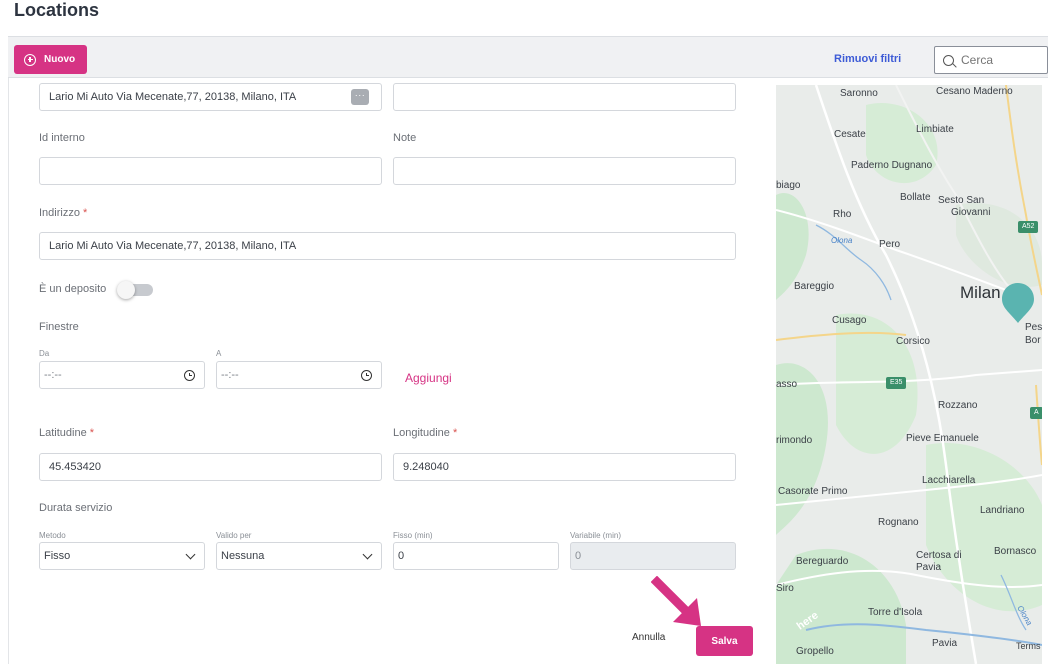 The width and height of the screenshot is (1048, 664). Describe the element at coordinates (958, 405) in the screenshot. I see `map-label-rozzano: Rozzano` at that location.